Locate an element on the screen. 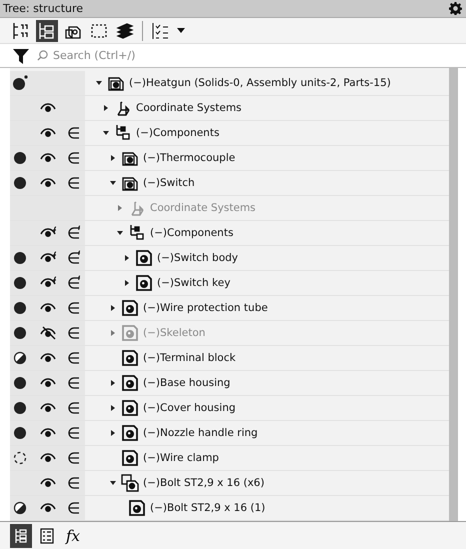  tree-item: (−)Switch body is located at coordinates (197, 258).